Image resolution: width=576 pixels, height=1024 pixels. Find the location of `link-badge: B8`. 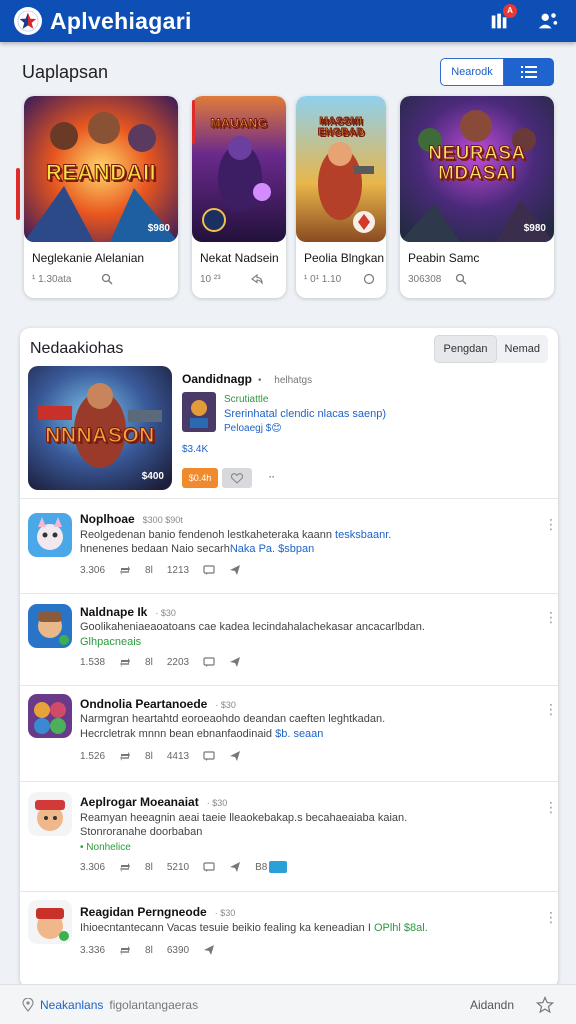

link-badge: B8 is located at coordinates (271, 867).